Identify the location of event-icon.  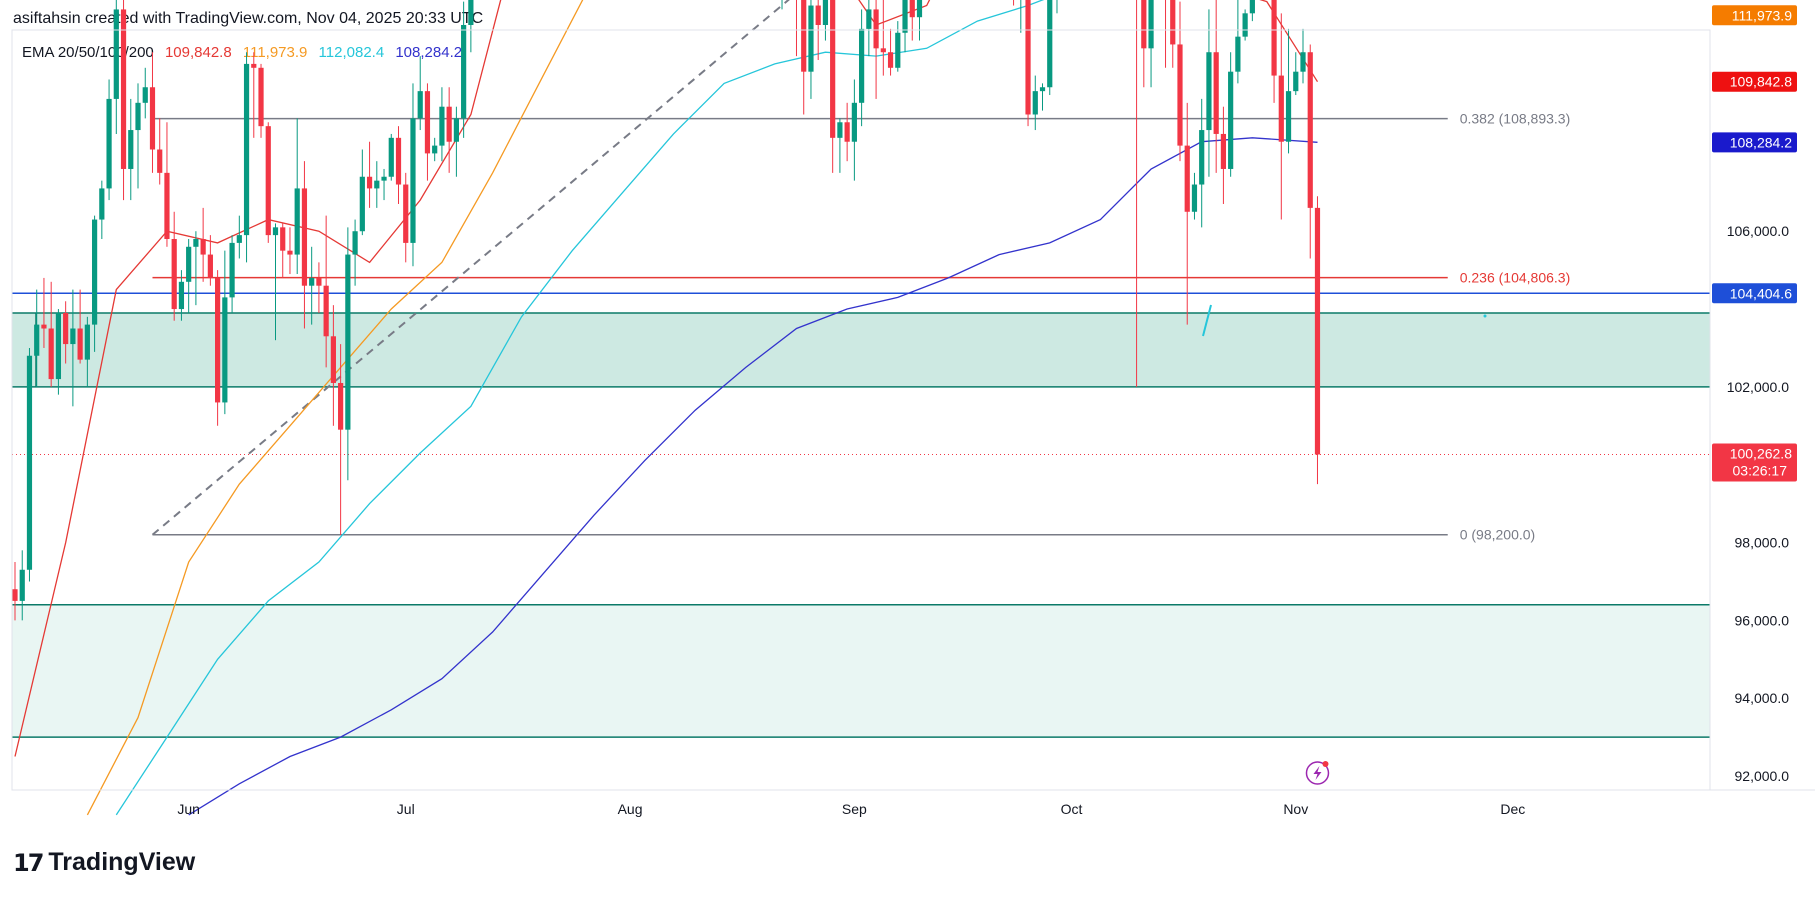
(1317, 773).